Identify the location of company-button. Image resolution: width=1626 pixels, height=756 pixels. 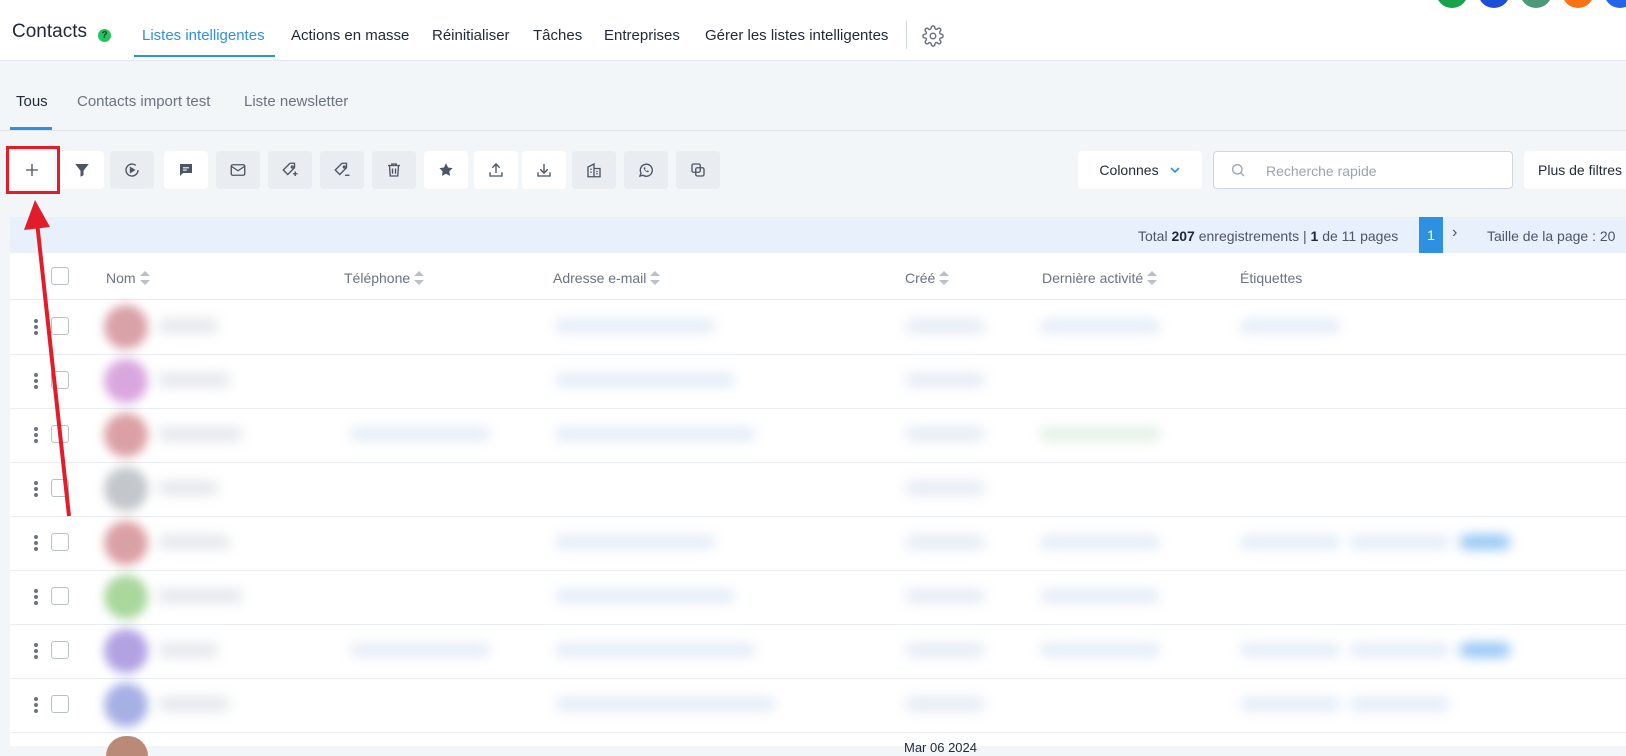
(594, 170).